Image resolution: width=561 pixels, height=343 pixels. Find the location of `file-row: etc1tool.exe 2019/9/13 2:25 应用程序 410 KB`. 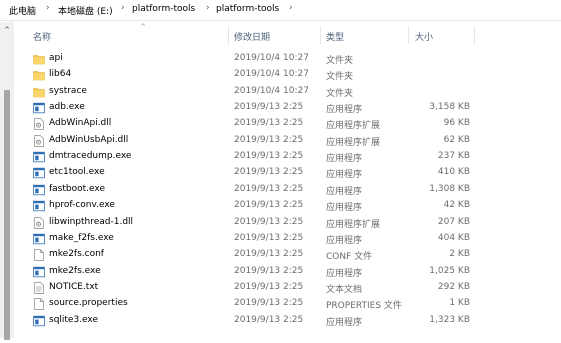

file-row: etc1tool.exe 2019/9/13 2:25 应用程序 410 KB is located at coordinates (246, 173).